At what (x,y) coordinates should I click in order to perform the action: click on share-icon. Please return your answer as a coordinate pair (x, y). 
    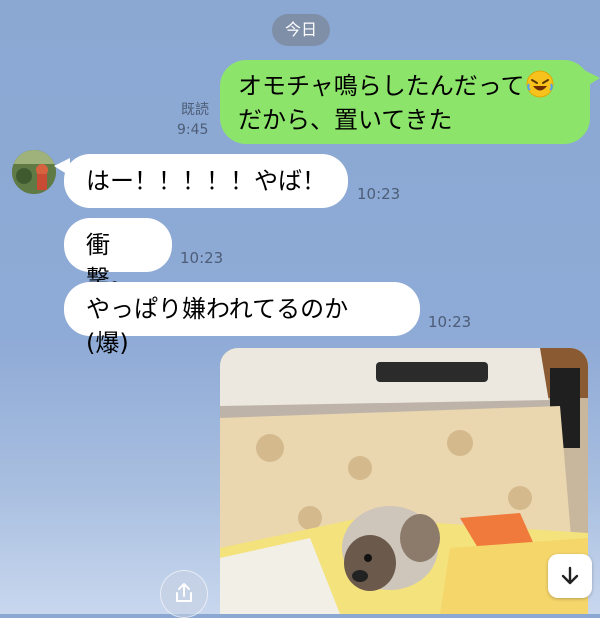
    Looking at the image, I should click on (184, 595).